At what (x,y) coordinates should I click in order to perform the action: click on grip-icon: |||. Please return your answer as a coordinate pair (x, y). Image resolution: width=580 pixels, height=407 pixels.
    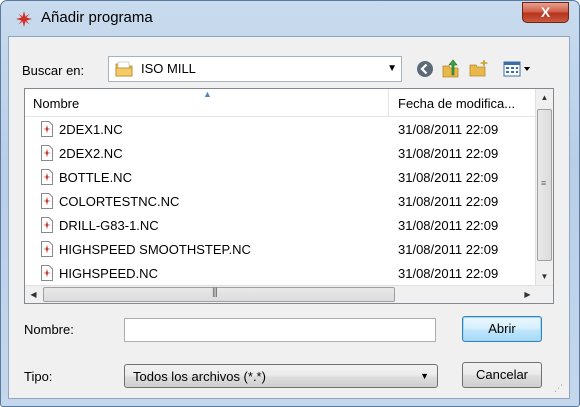
    Looking at the image, I should click on (215, 292).